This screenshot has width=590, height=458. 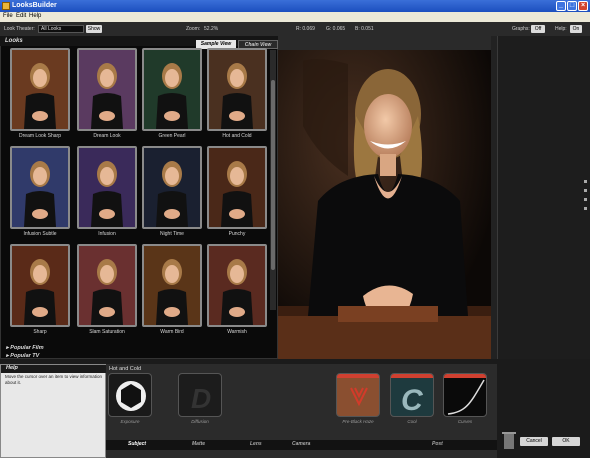 I want to click on svg-text: D, so click(x=201, y=398).